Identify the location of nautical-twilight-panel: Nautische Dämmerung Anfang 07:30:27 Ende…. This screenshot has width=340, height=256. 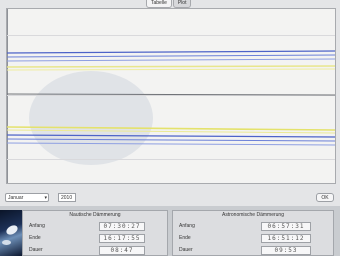
(95, 233).